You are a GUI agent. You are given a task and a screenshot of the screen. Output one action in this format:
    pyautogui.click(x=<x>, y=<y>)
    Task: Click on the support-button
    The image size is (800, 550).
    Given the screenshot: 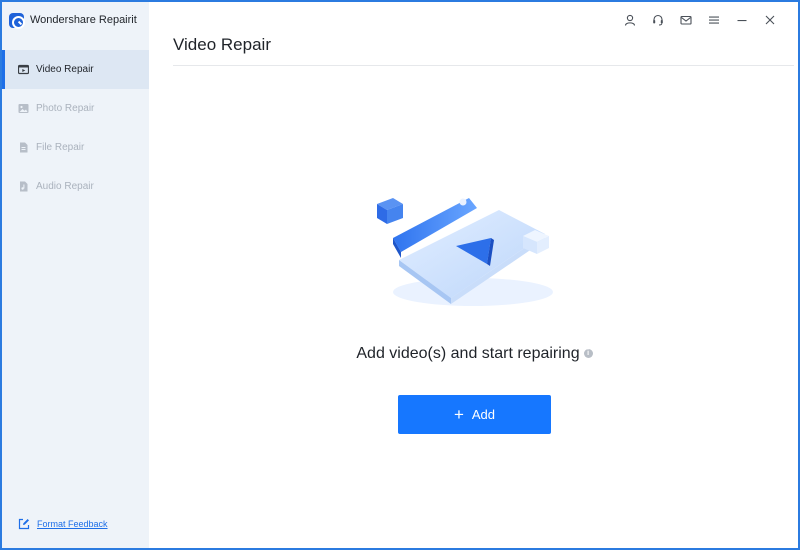 What is the action you would take?
    pyautogui.click(x=658, y=20)
    